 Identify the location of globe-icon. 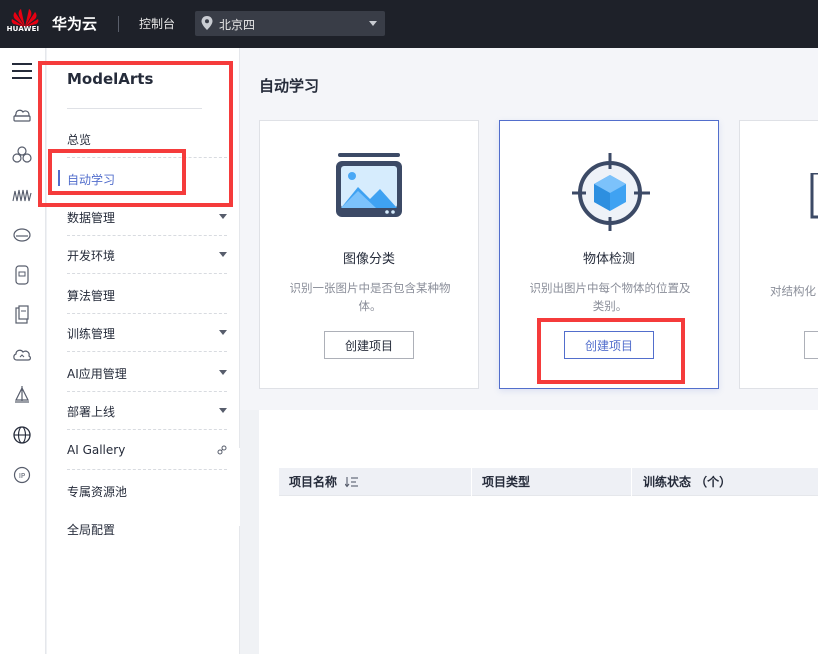
(22, 435).